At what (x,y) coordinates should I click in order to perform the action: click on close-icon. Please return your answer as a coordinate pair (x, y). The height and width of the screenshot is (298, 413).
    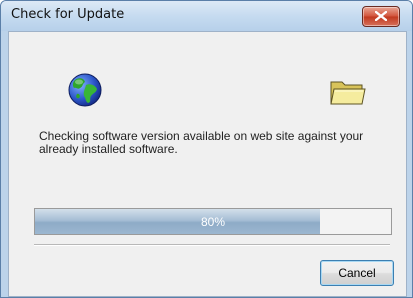
    Looking at the image, I should click on (381, 16).